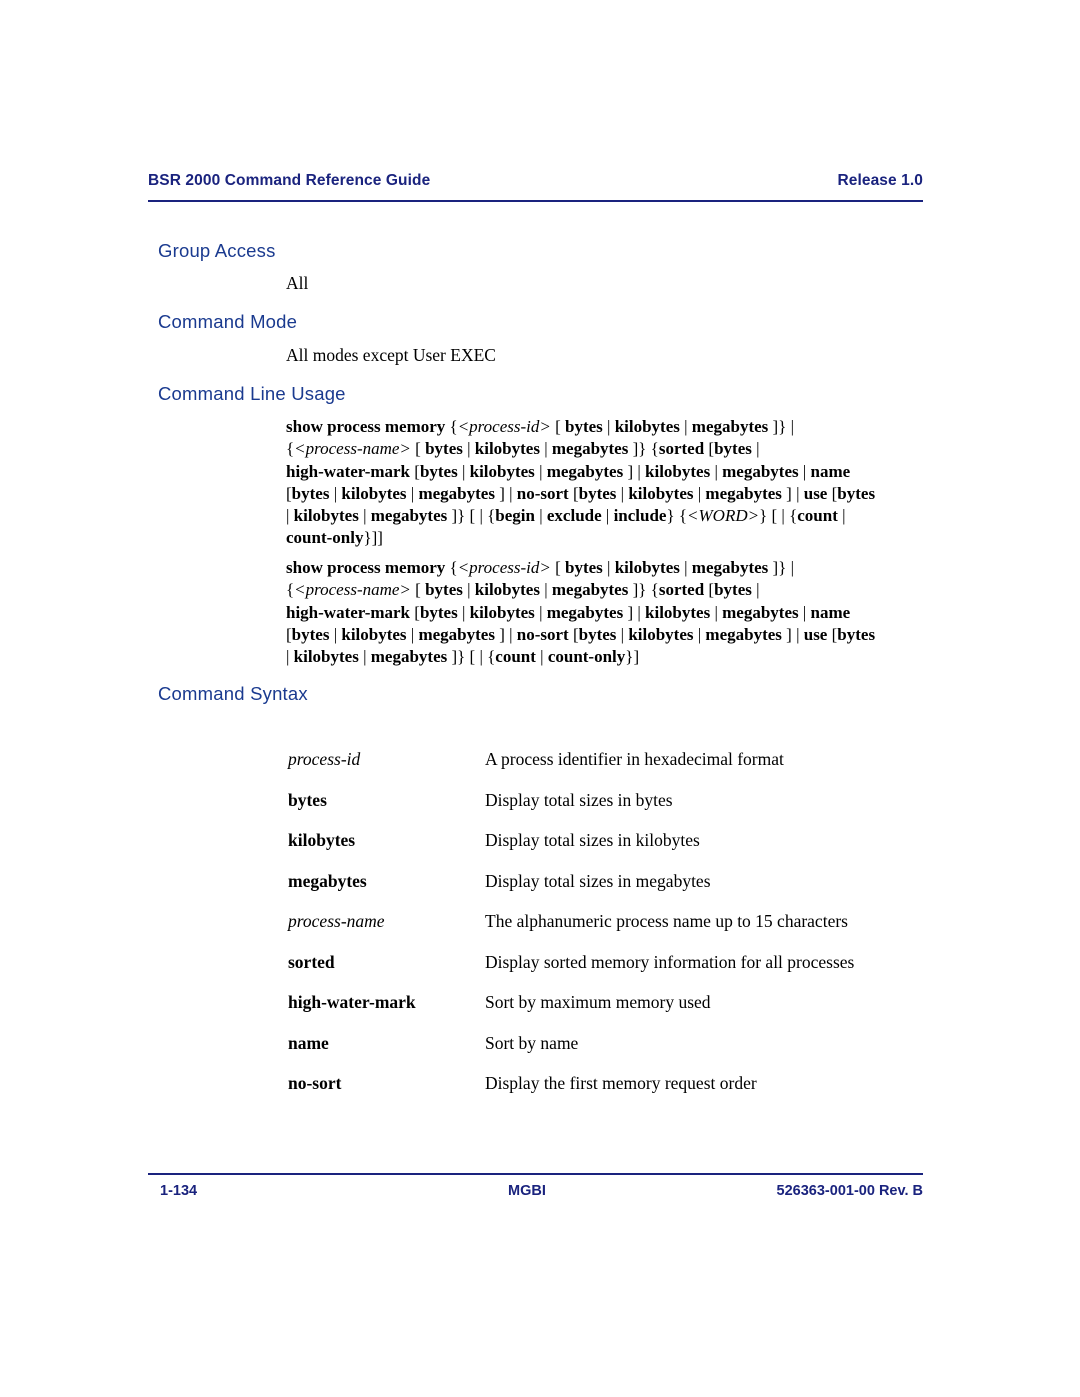  What do you see at coordinates (311, 961) in the screenshot?
I see `syntax-term: sorted` at bounding box center [311, 961].